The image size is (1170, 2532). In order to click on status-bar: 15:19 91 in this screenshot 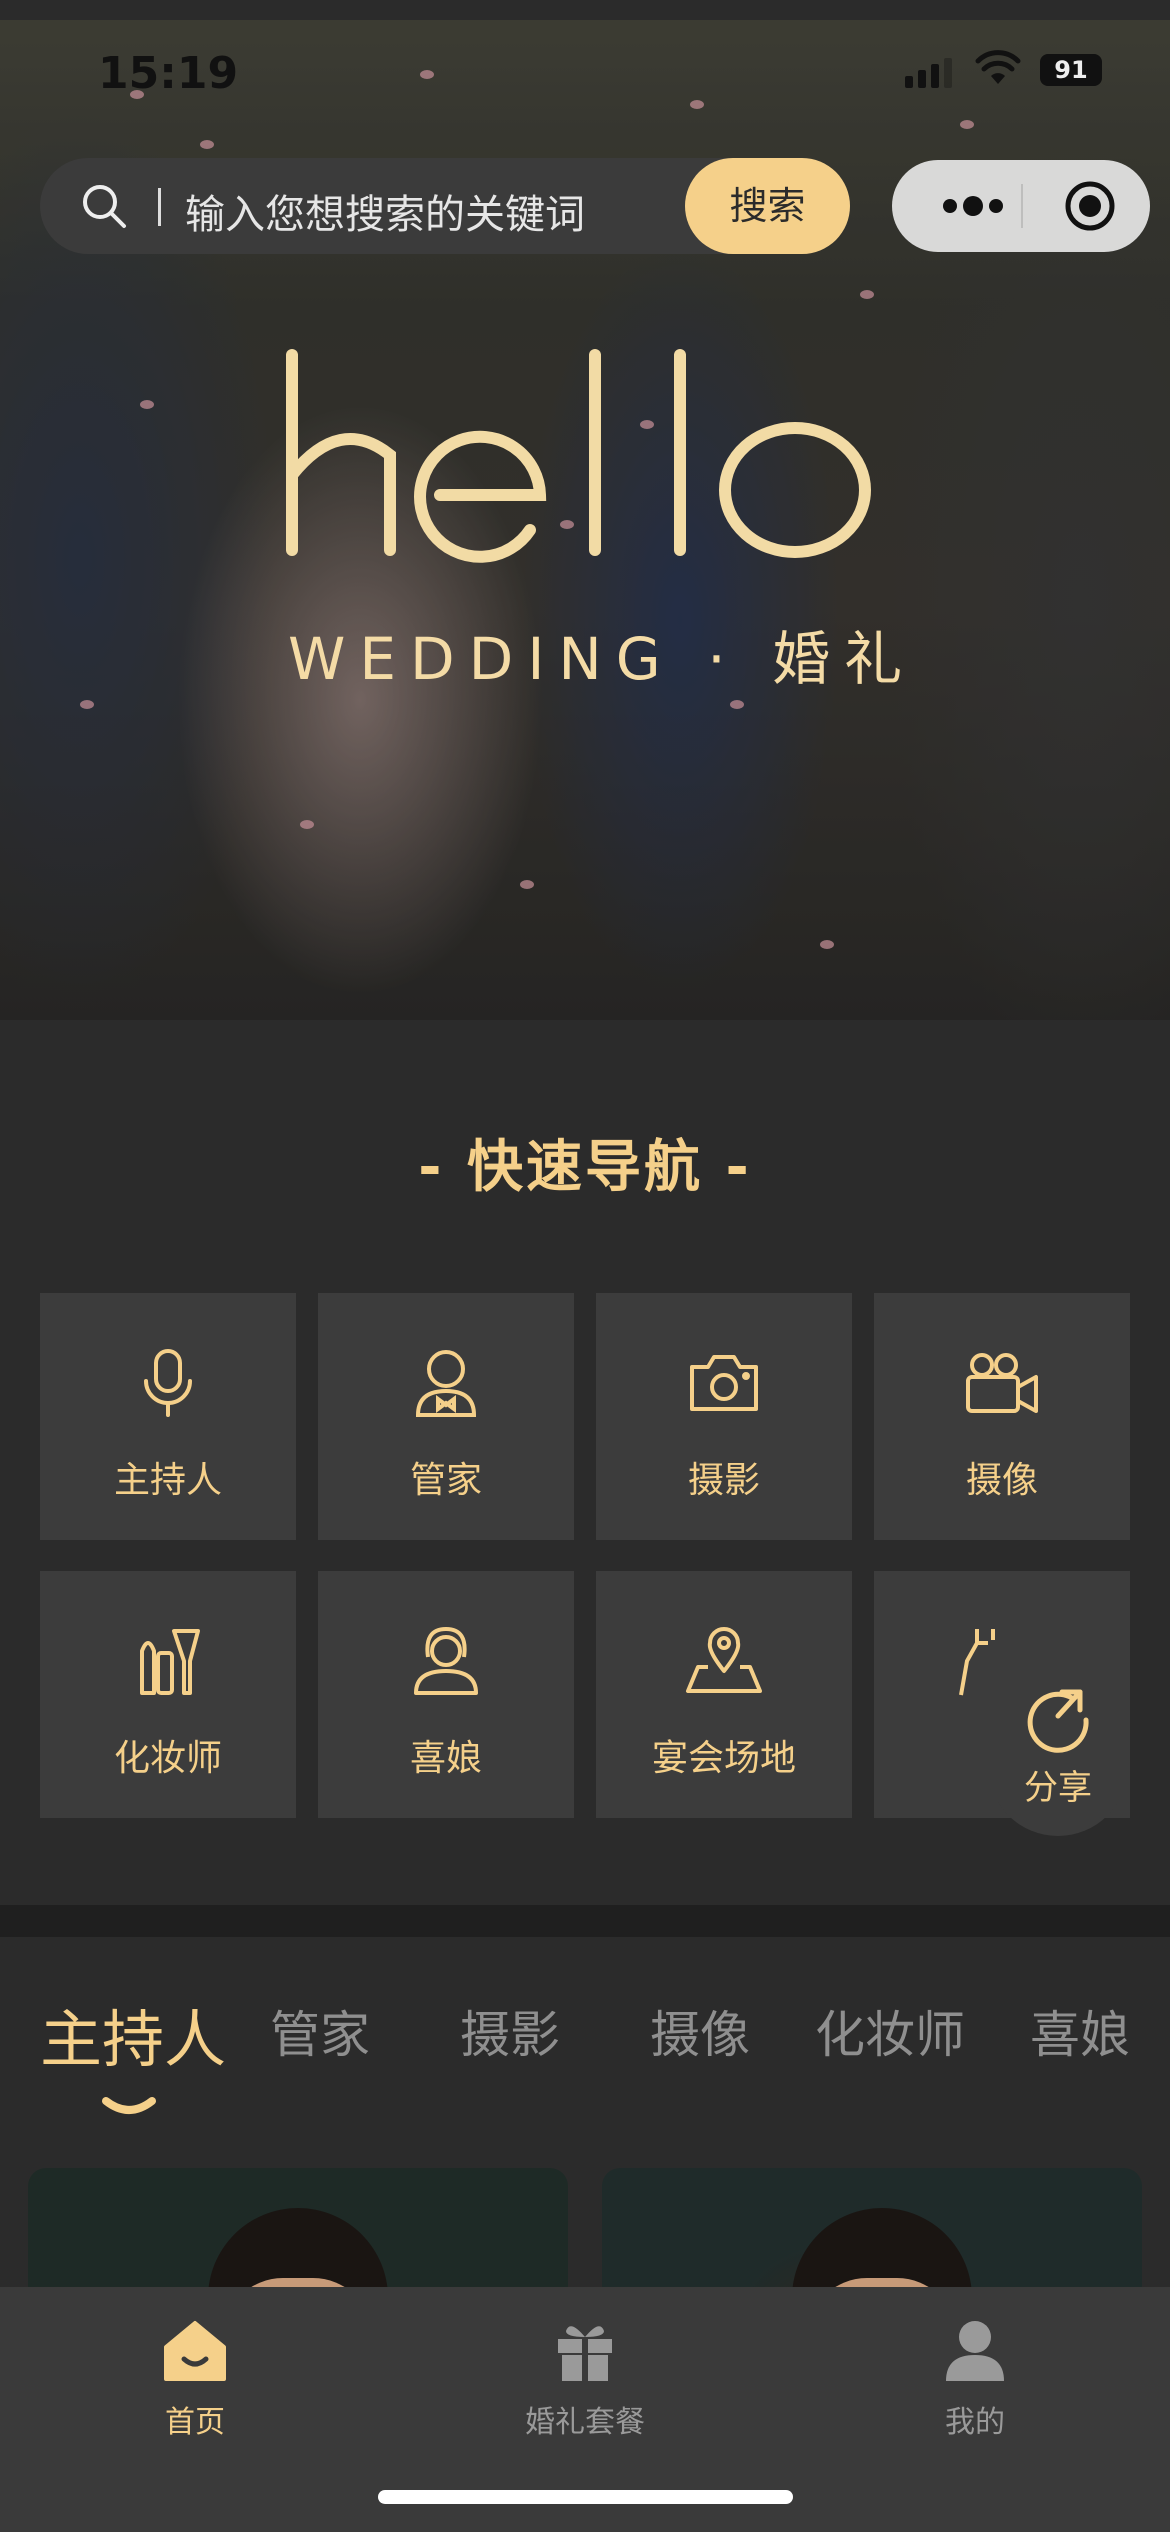, I will do `click(585, 75)`.